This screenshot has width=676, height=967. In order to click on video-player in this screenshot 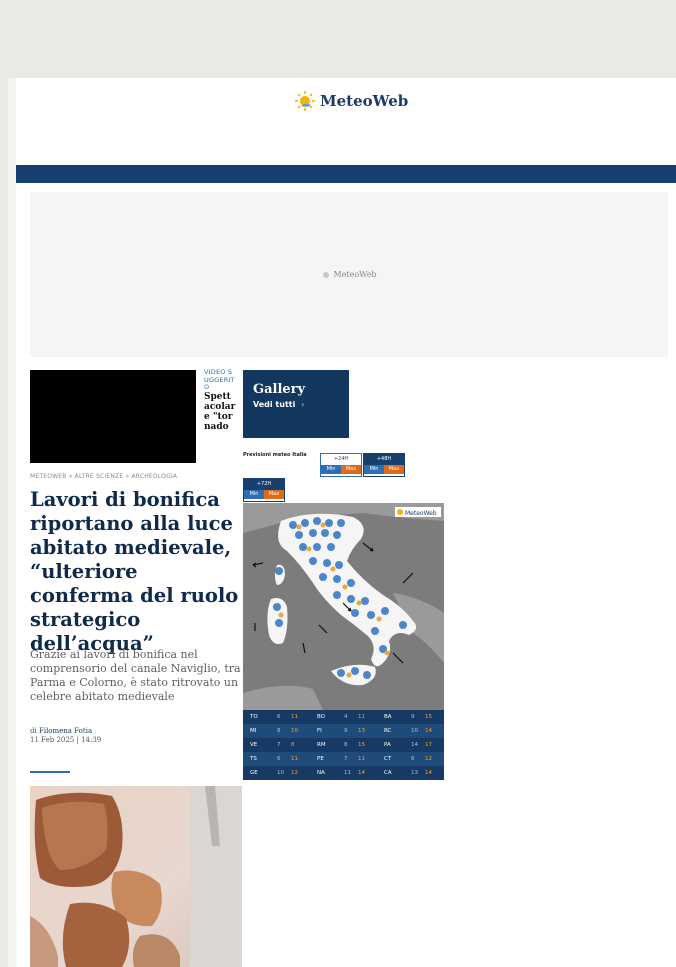, I will do `click(113, 416)`.